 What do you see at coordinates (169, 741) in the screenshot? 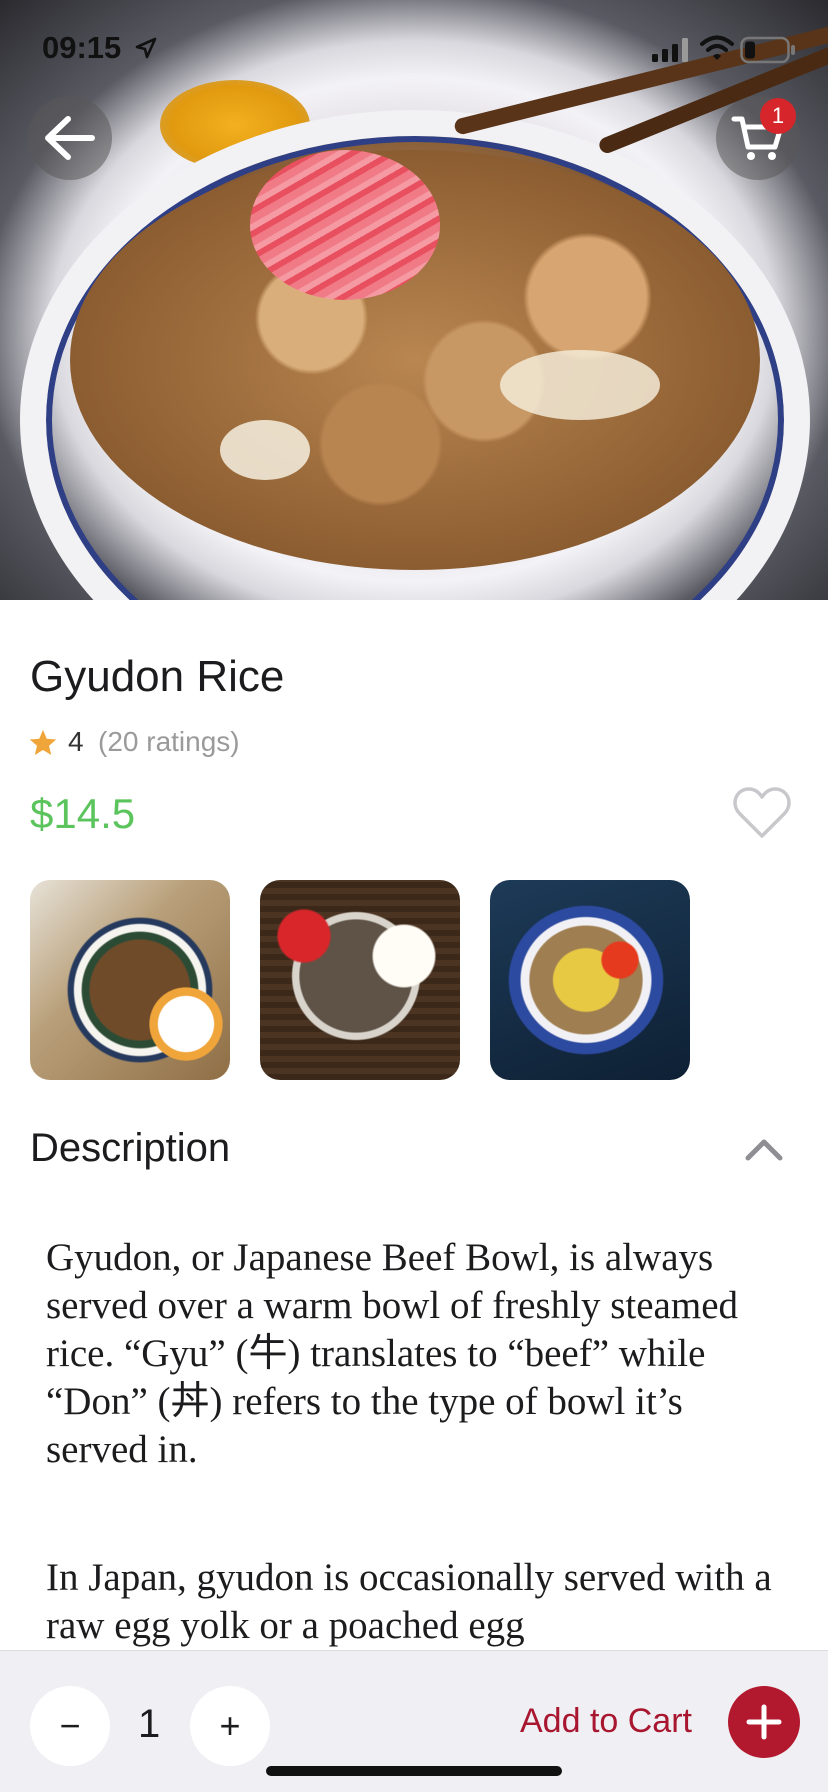
I see `rating-count: (20 ratings)` at bounding box center [169, 741].